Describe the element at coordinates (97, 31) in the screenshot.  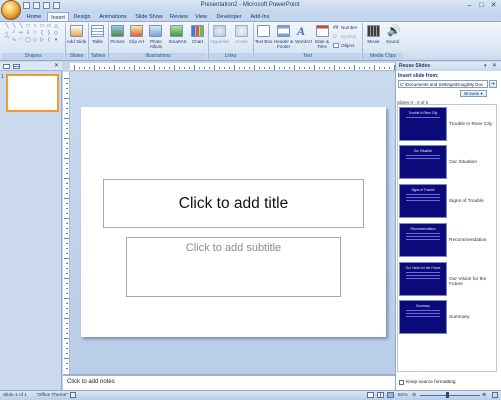
I see `table-icon` at that location.